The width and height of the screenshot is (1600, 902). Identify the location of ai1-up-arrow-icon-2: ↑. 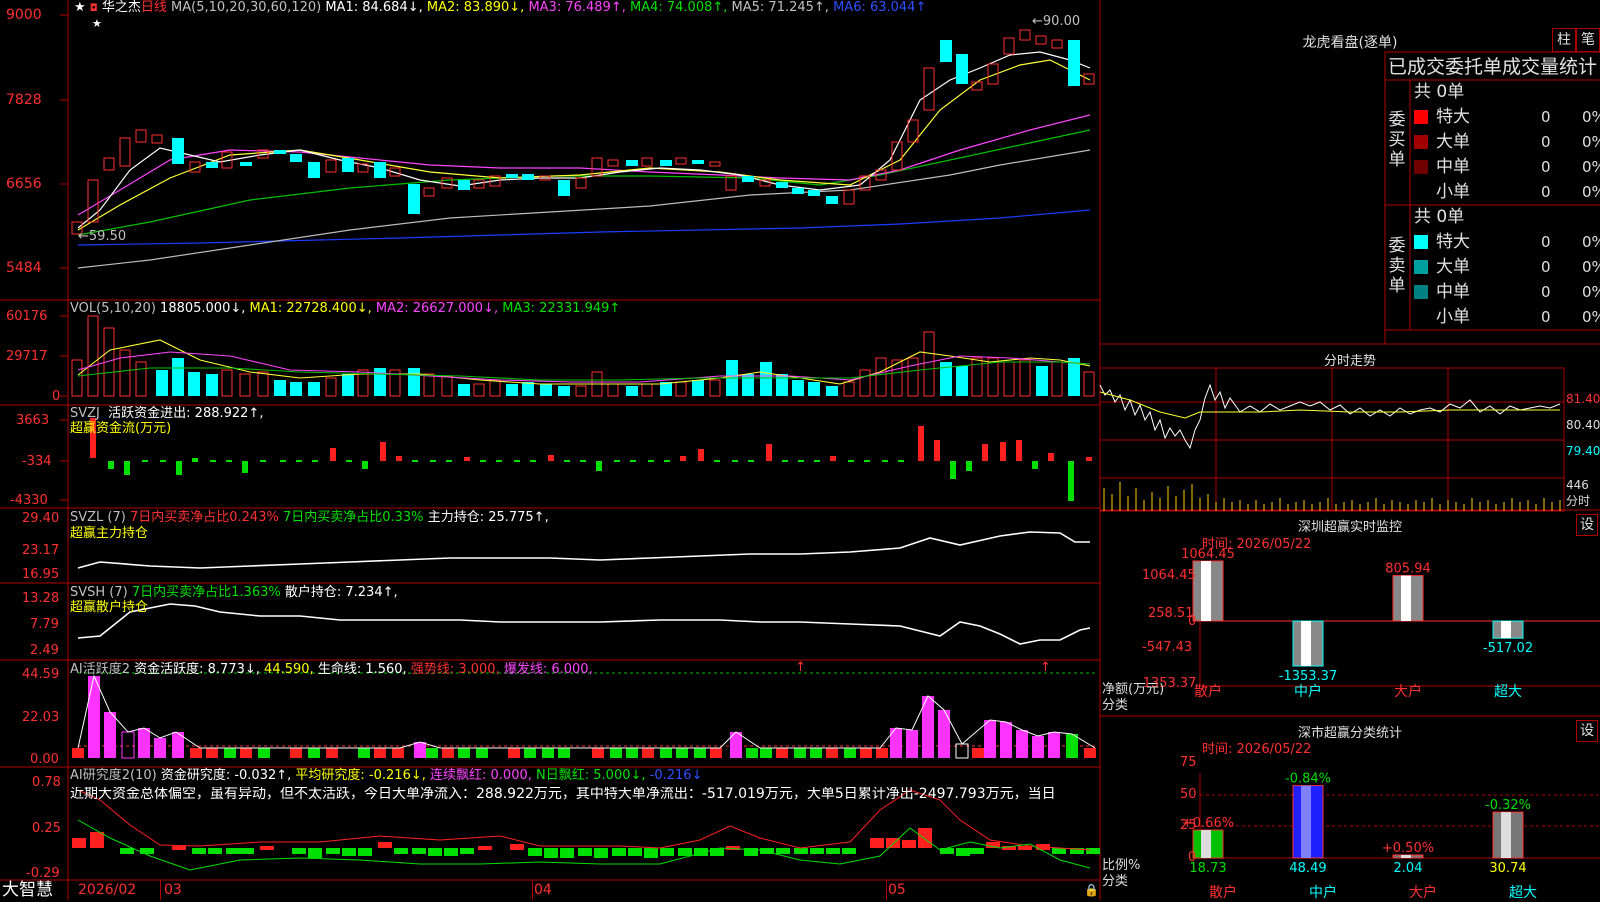
(1045, 667).